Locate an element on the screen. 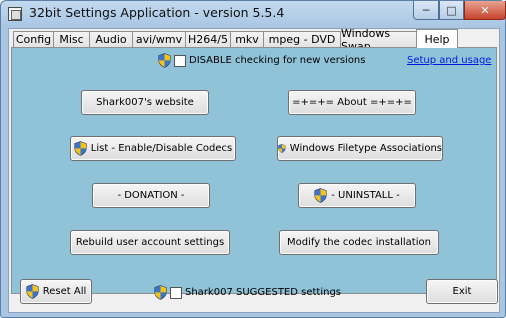 This screenshot has height=318, width=506. reset-all-button: Reset All is located at coordinates (56, 291).